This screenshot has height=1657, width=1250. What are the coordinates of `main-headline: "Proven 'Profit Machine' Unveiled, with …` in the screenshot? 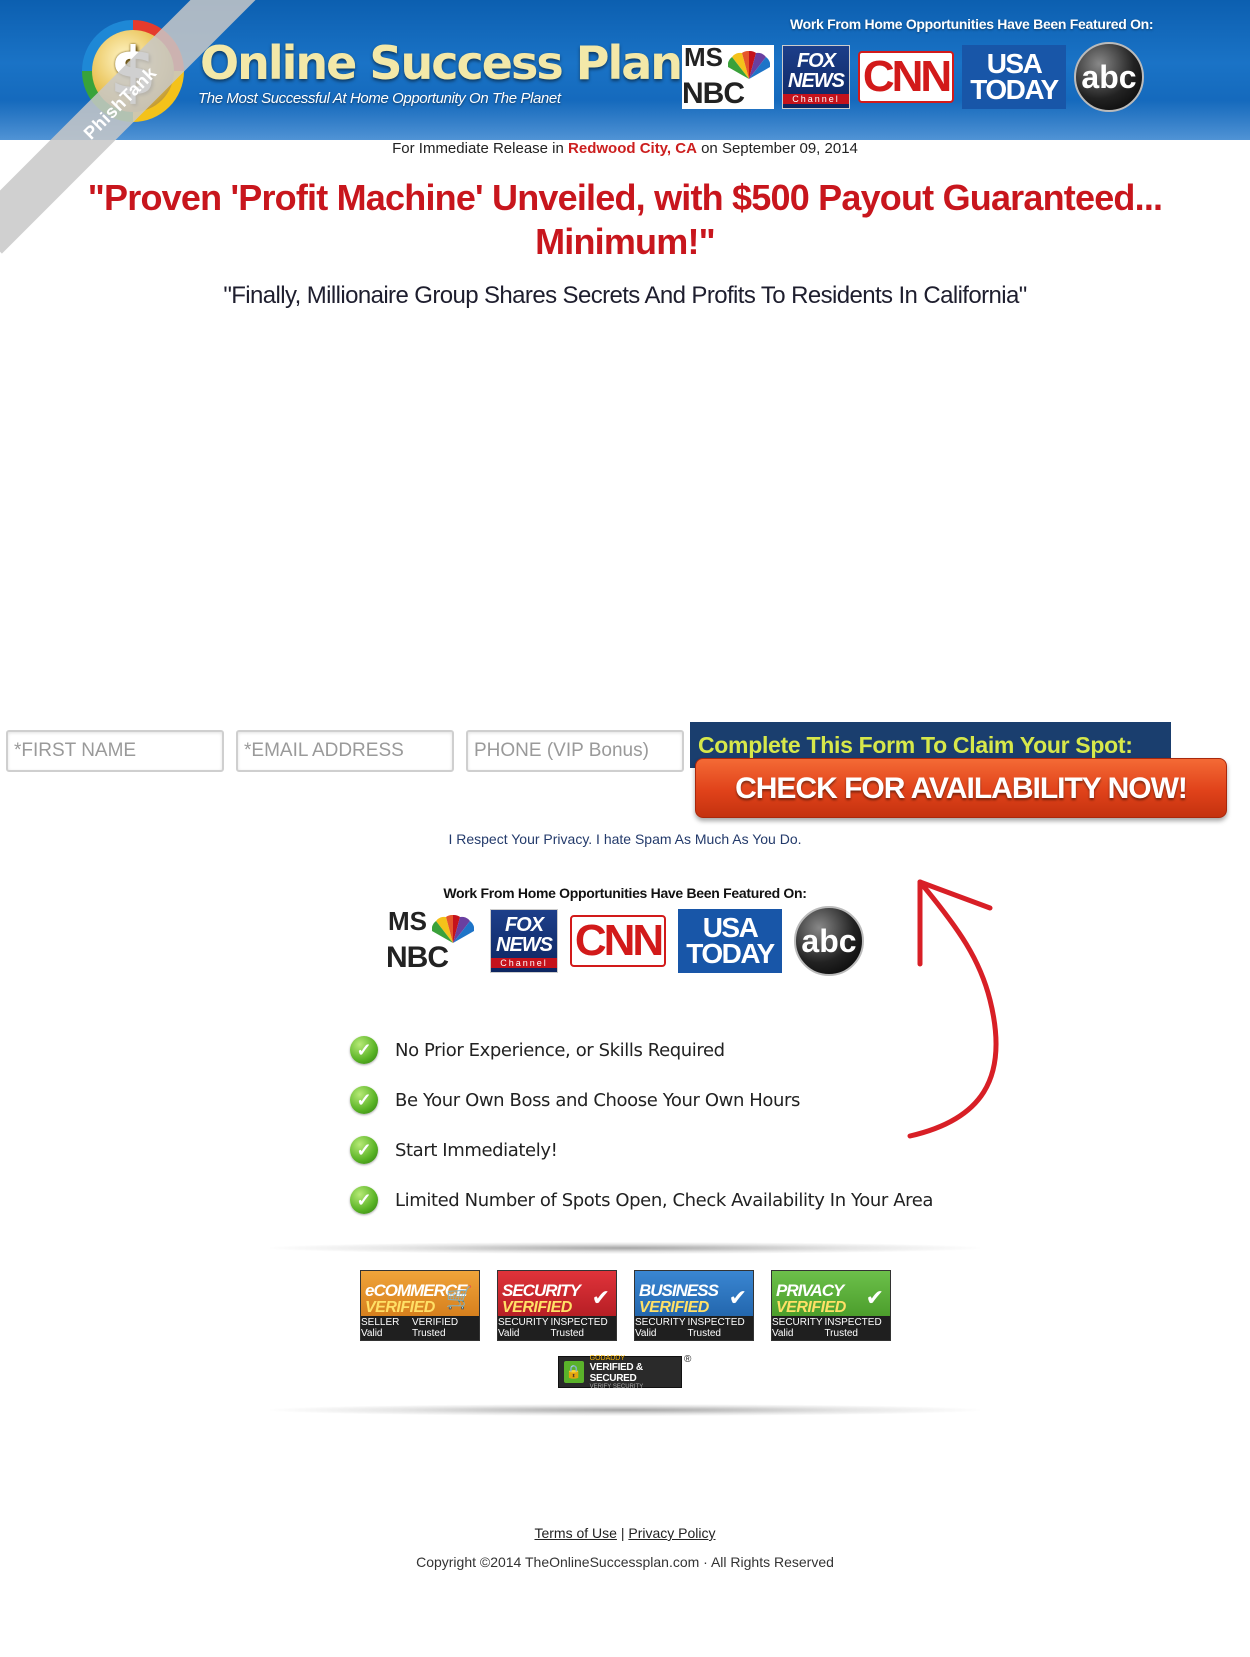 It's located at (625, 219).